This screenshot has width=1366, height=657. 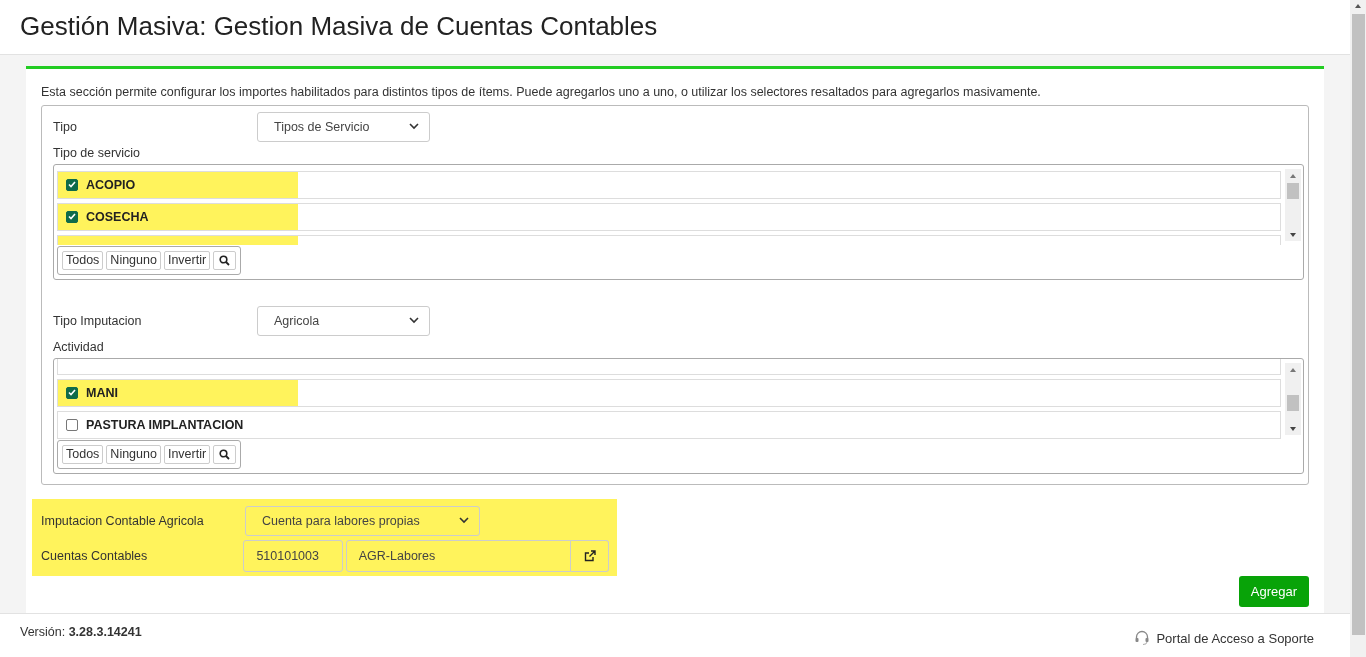 I want to click on list-item: ACOPIO, so click(x=669, y=184).